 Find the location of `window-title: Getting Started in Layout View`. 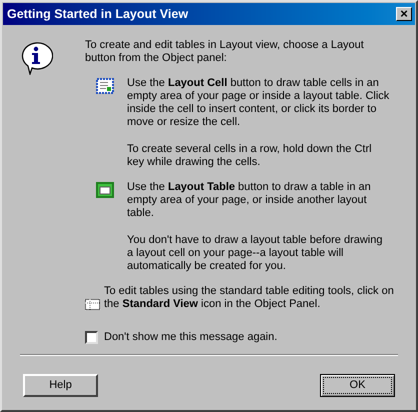

window-title: Getting Started in Layout View is located at coordinates (97, 14).